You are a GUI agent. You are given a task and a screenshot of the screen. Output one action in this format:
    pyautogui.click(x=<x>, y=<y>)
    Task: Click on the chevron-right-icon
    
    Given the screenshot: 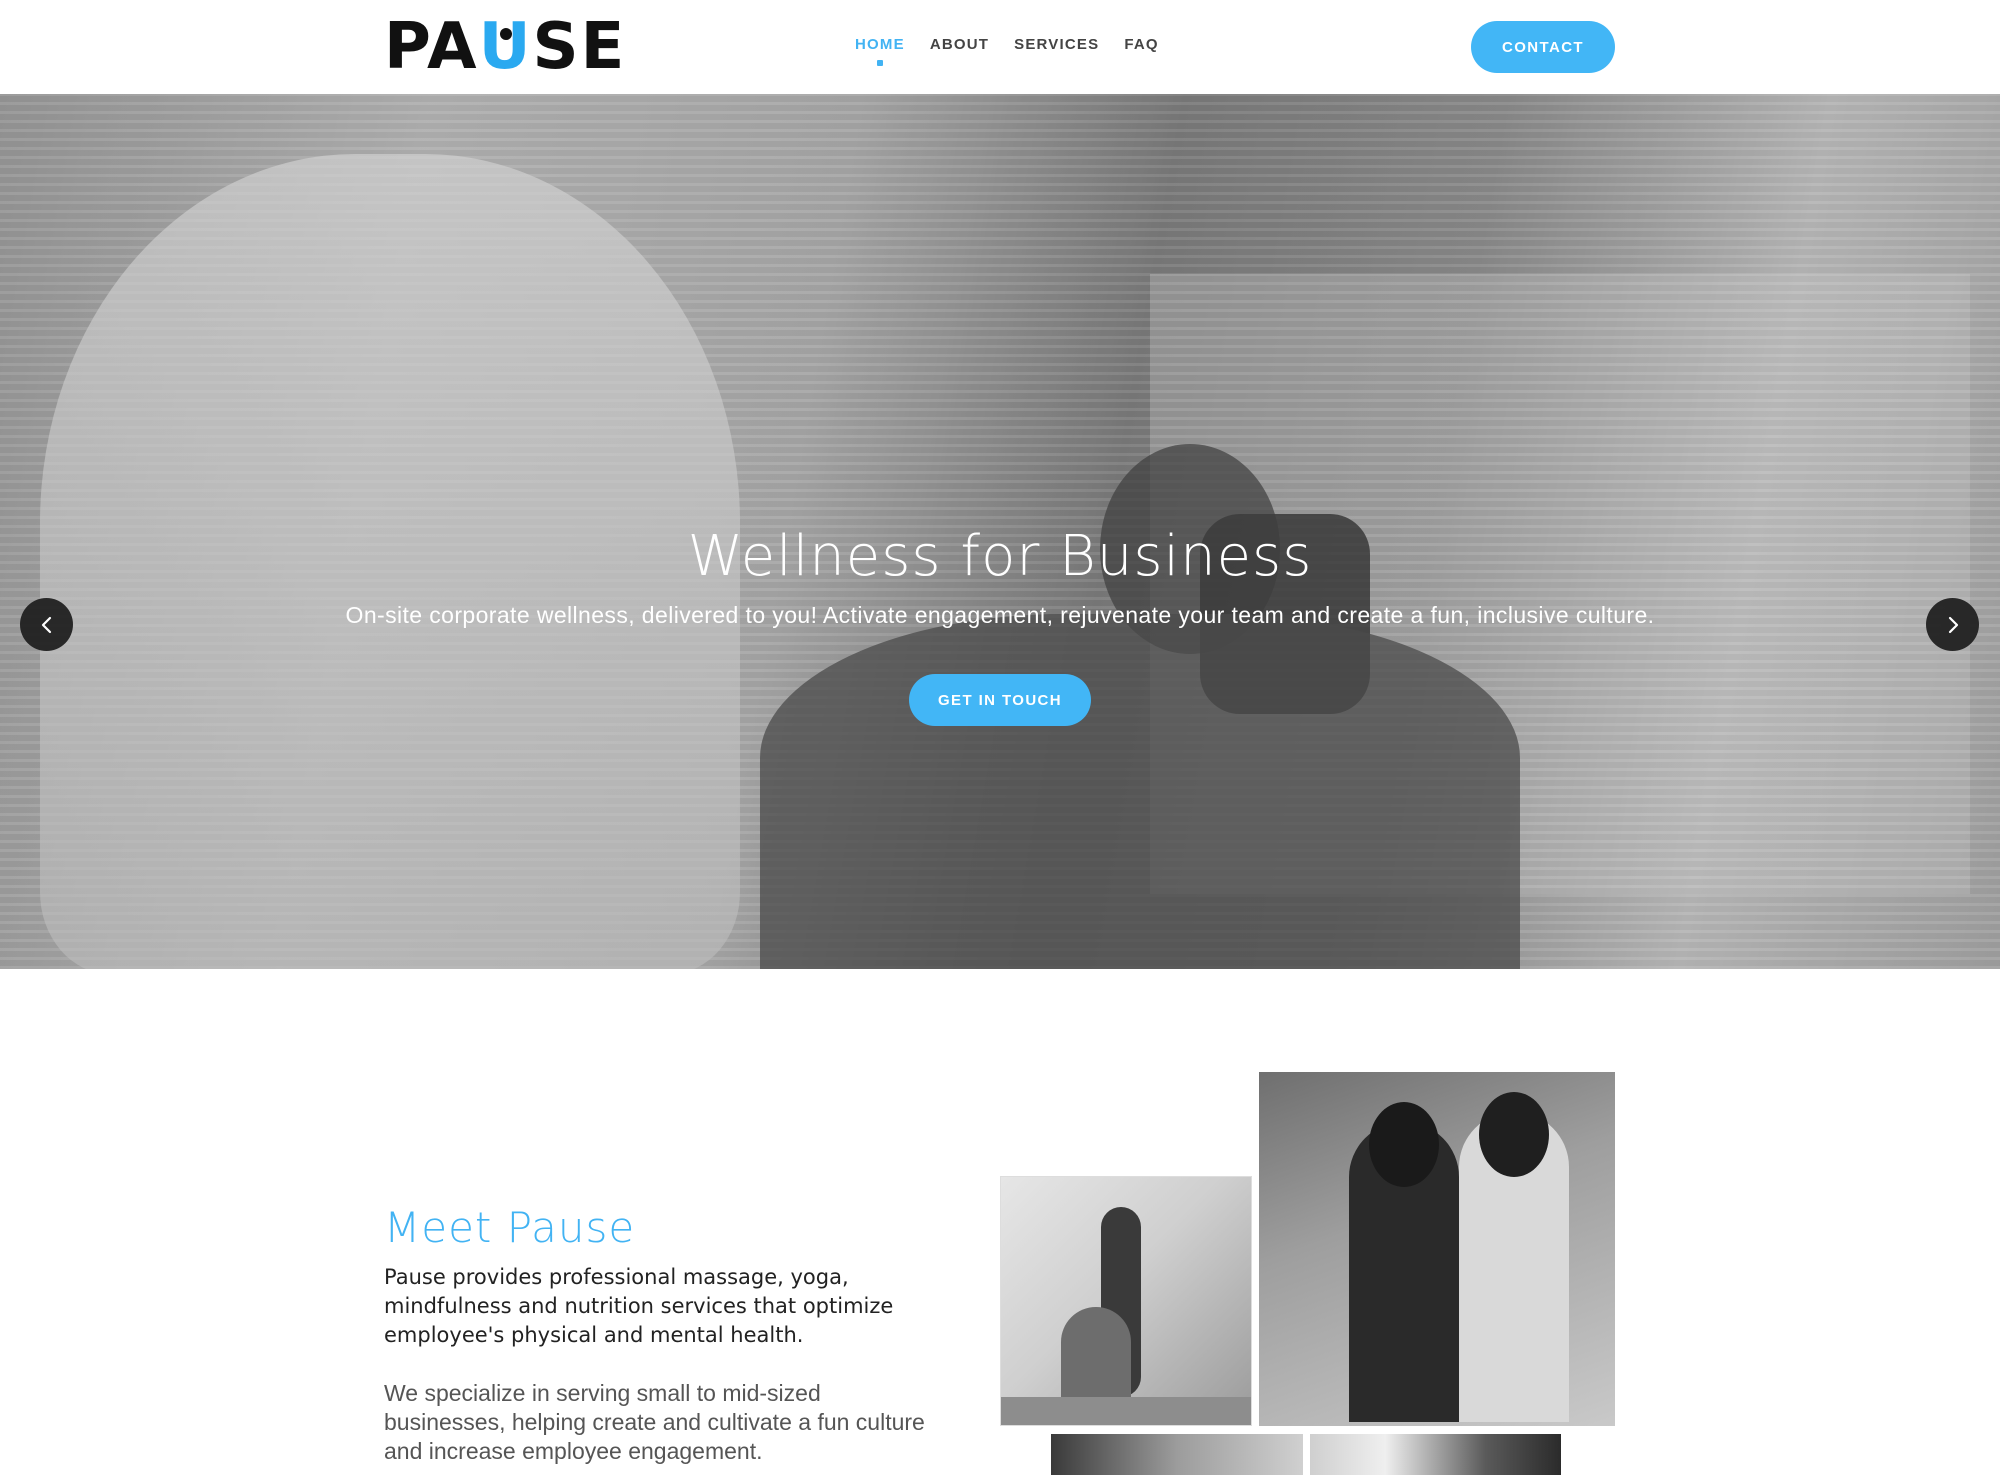 What is the action you would take?
    pyautogui.click(x=1953, y=624)
    